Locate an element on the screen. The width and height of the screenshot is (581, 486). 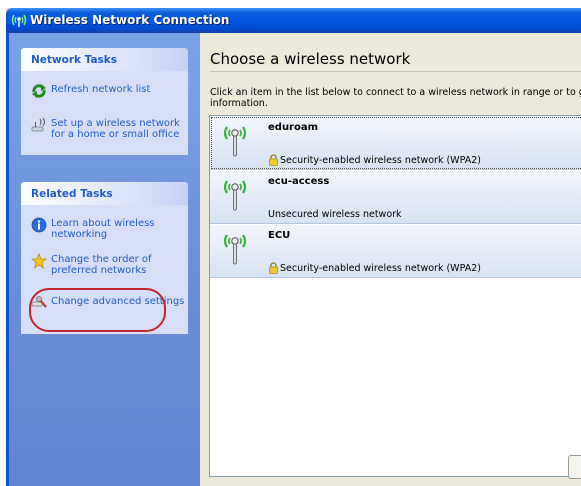
network-tasks-title: Network Tasks is located at coordinates (74, 60).